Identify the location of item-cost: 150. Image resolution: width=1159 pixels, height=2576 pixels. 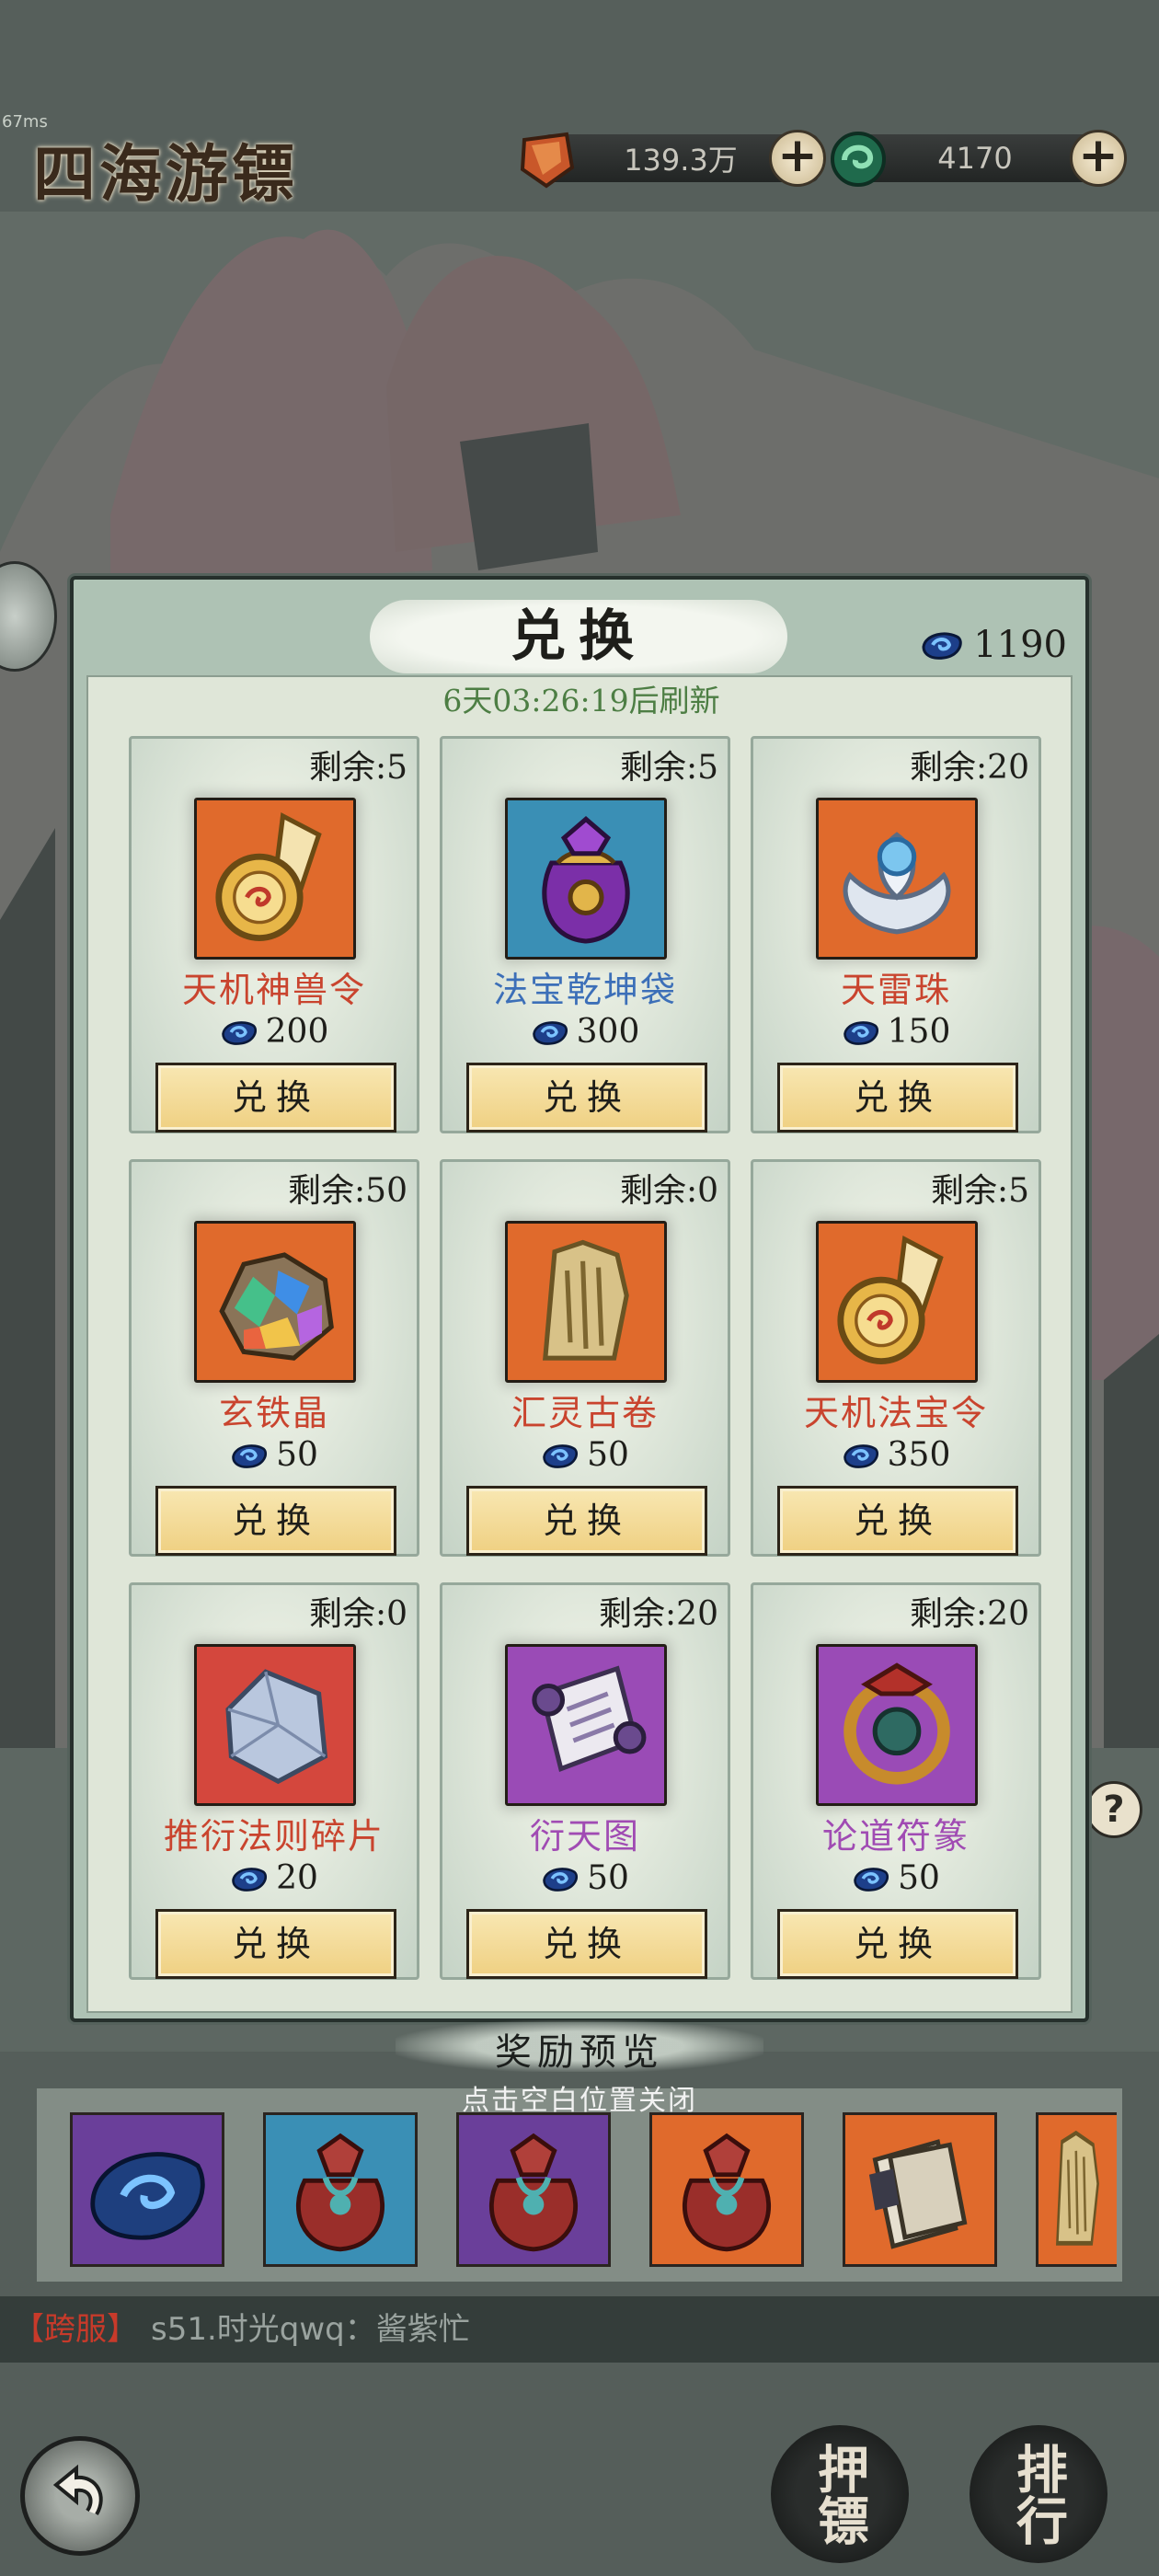
(896, 1032).